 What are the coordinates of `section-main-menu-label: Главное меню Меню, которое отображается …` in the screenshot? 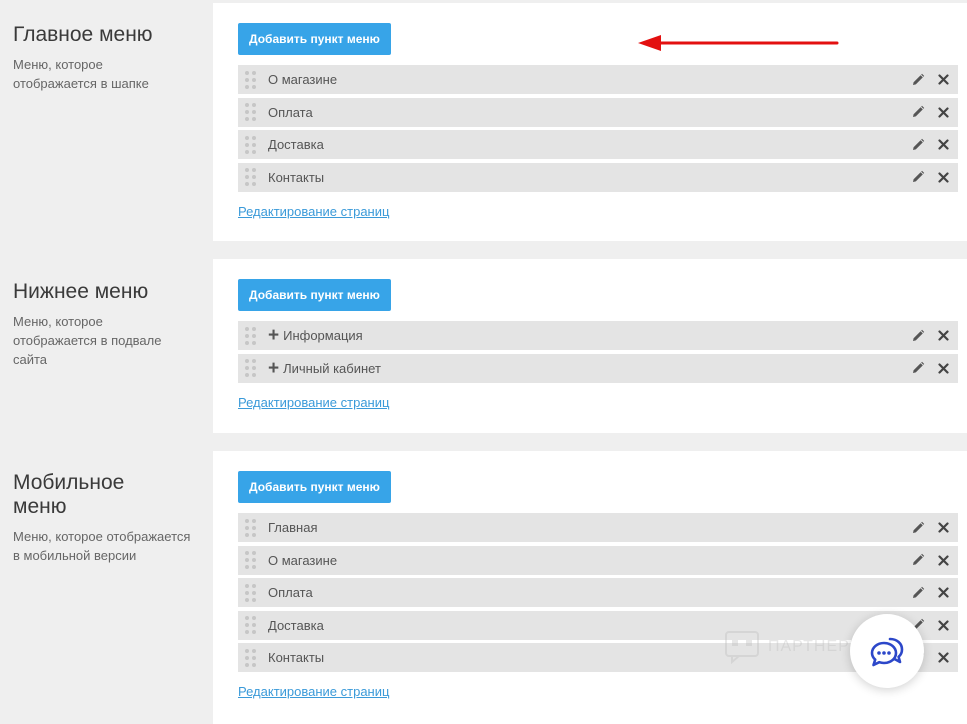 It's located at (108, 58).